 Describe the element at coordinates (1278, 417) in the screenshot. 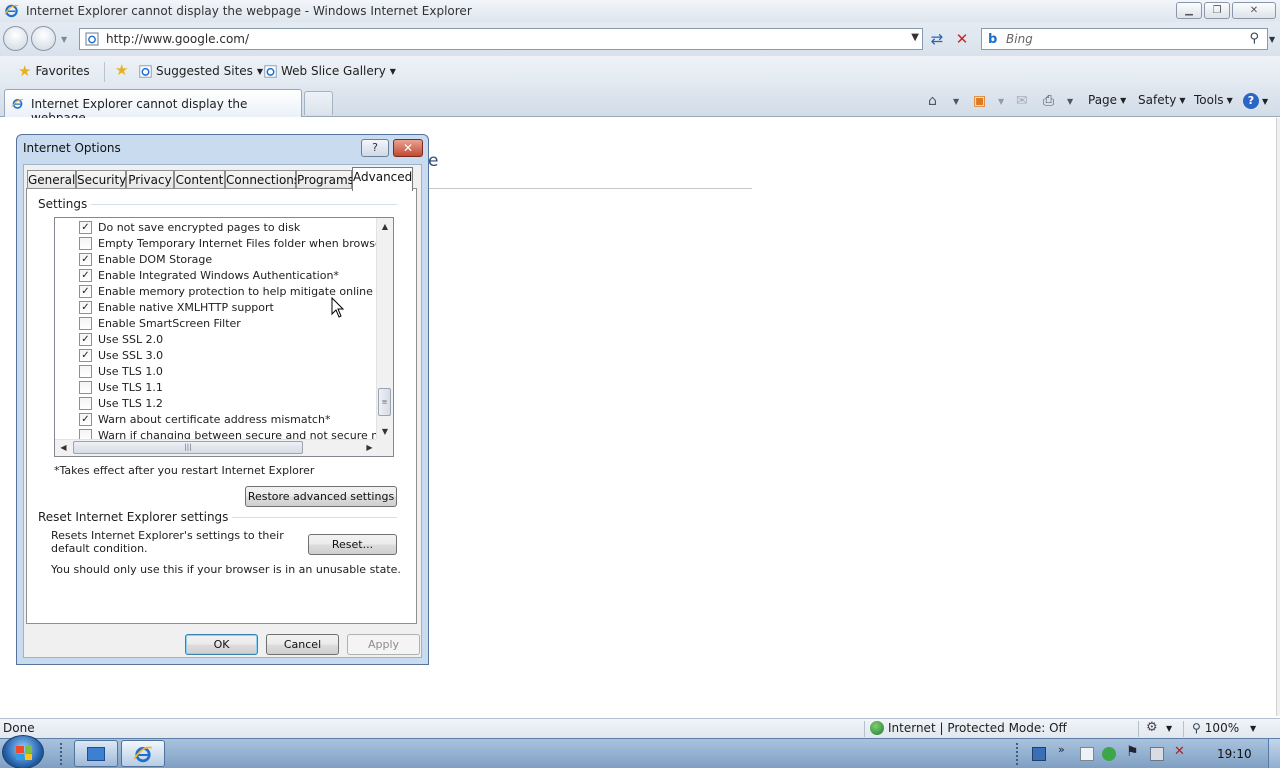

I see `page-scrollbar` at that location.